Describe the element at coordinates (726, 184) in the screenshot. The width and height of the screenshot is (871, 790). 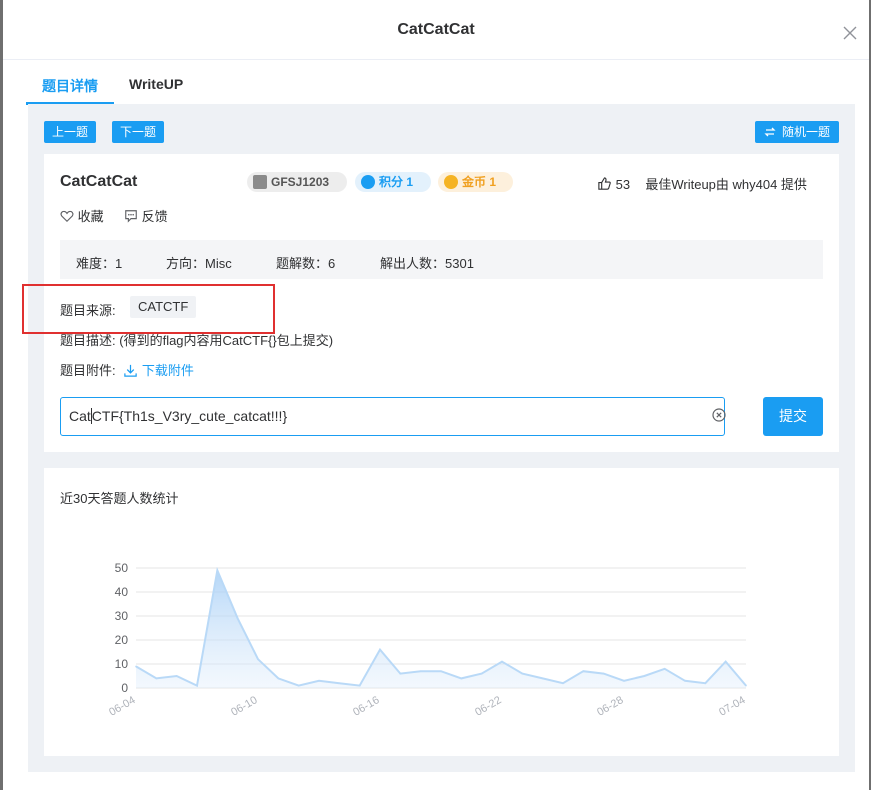
I see `best-writeup-text: 最佳Writeup由 why404 提供` at that location.